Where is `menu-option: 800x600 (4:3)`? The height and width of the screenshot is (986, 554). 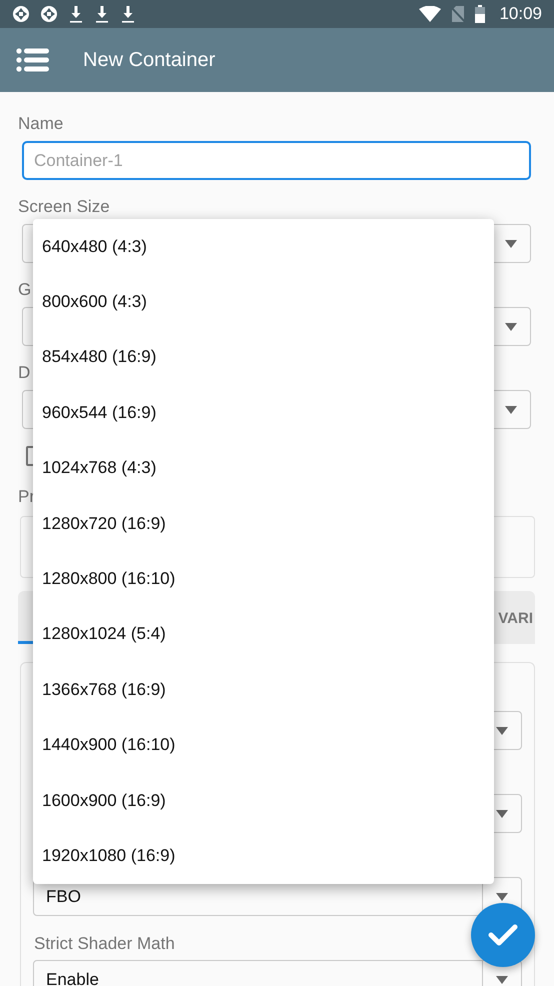
menu-option: 800x600 (4:3) is located at coordinates (263, 302).